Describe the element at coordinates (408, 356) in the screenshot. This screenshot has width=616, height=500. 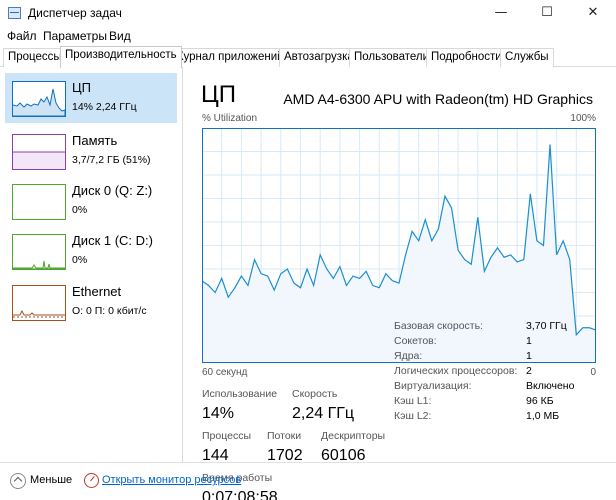
I see `cores-label: Ядра:` at that location.